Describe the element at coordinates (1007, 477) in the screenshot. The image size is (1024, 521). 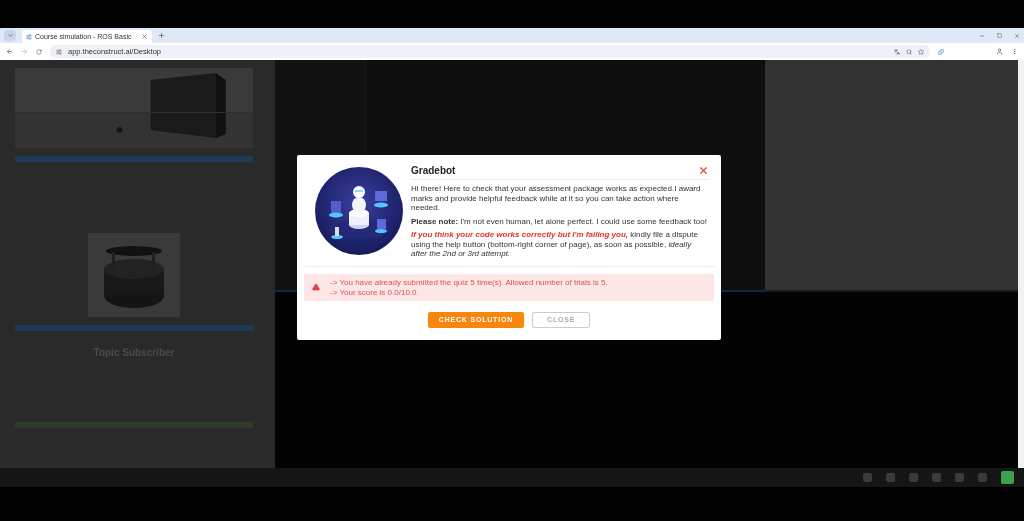
I see `help-button` at that location.